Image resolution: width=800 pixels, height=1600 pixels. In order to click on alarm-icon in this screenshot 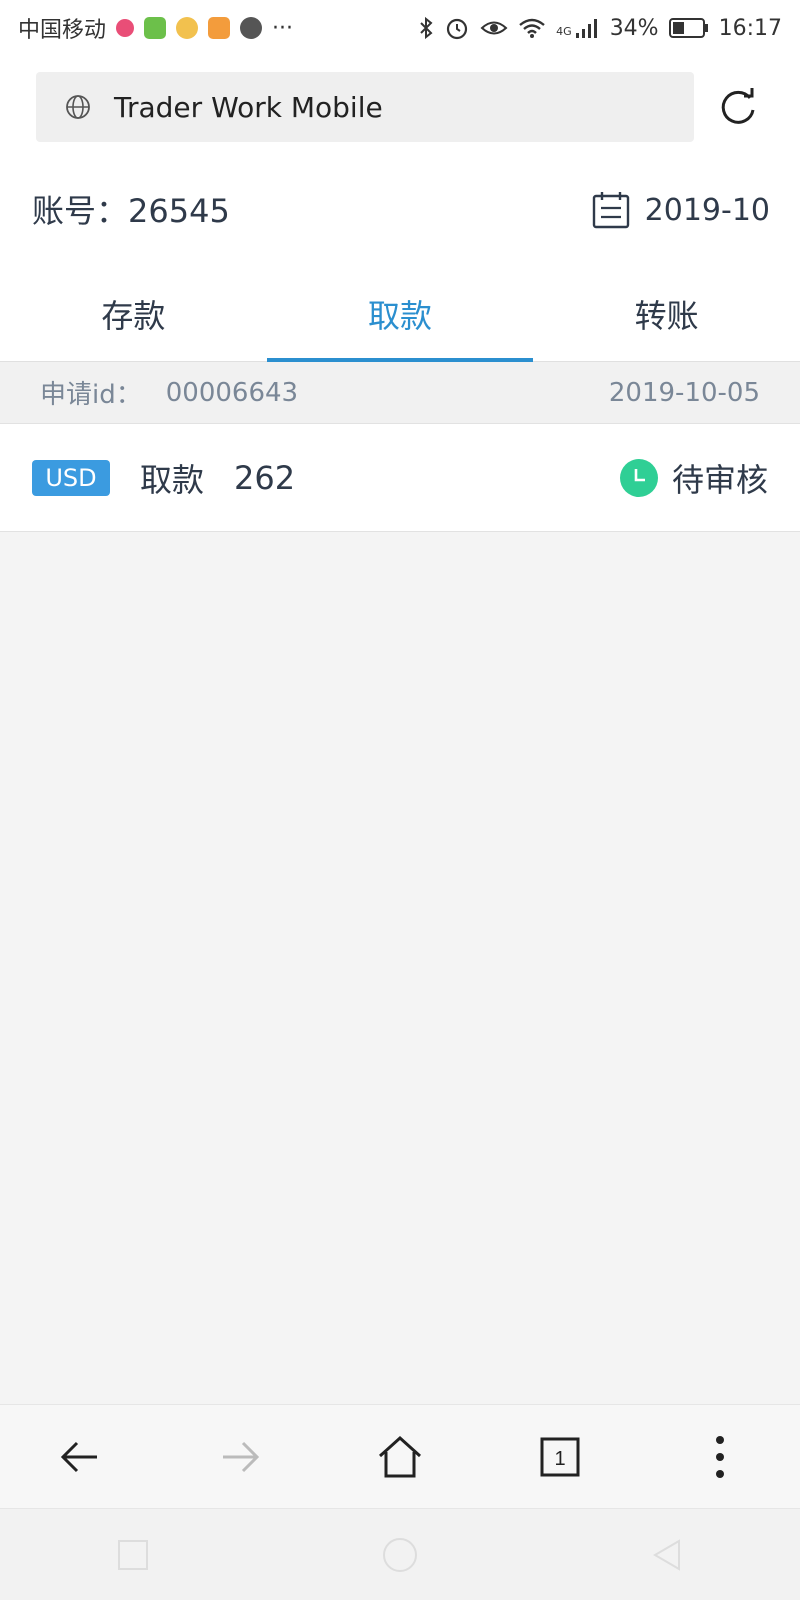, I will do `click(457, 29)`.